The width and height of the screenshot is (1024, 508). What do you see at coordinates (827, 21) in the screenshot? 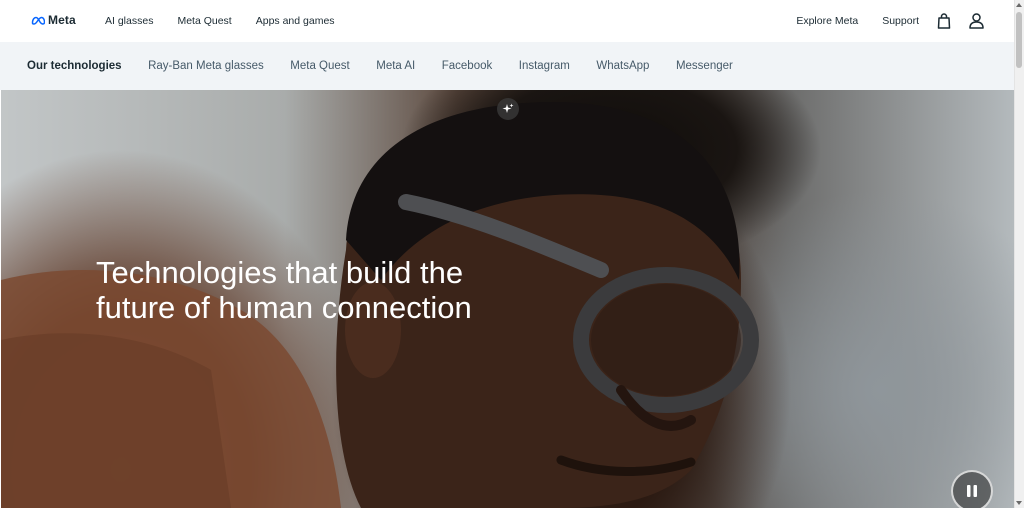
I see `nav-explore-meta: Explore Meta` at bounding box center [827, 21].